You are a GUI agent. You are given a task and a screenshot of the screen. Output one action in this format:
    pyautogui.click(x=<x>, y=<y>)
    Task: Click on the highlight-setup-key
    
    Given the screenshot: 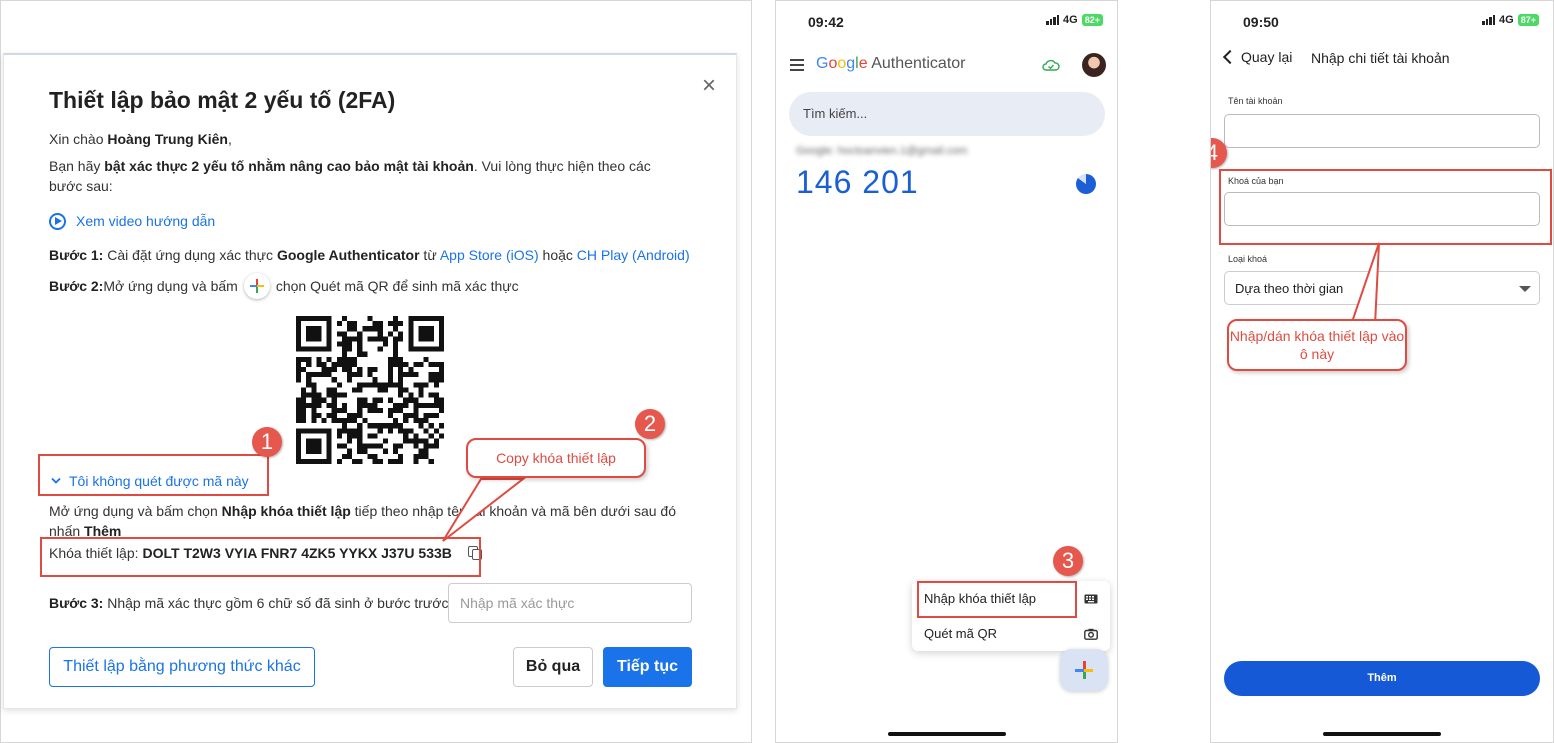 What is the action you would take?
    pyautogui.click(x=260, y=557)
    